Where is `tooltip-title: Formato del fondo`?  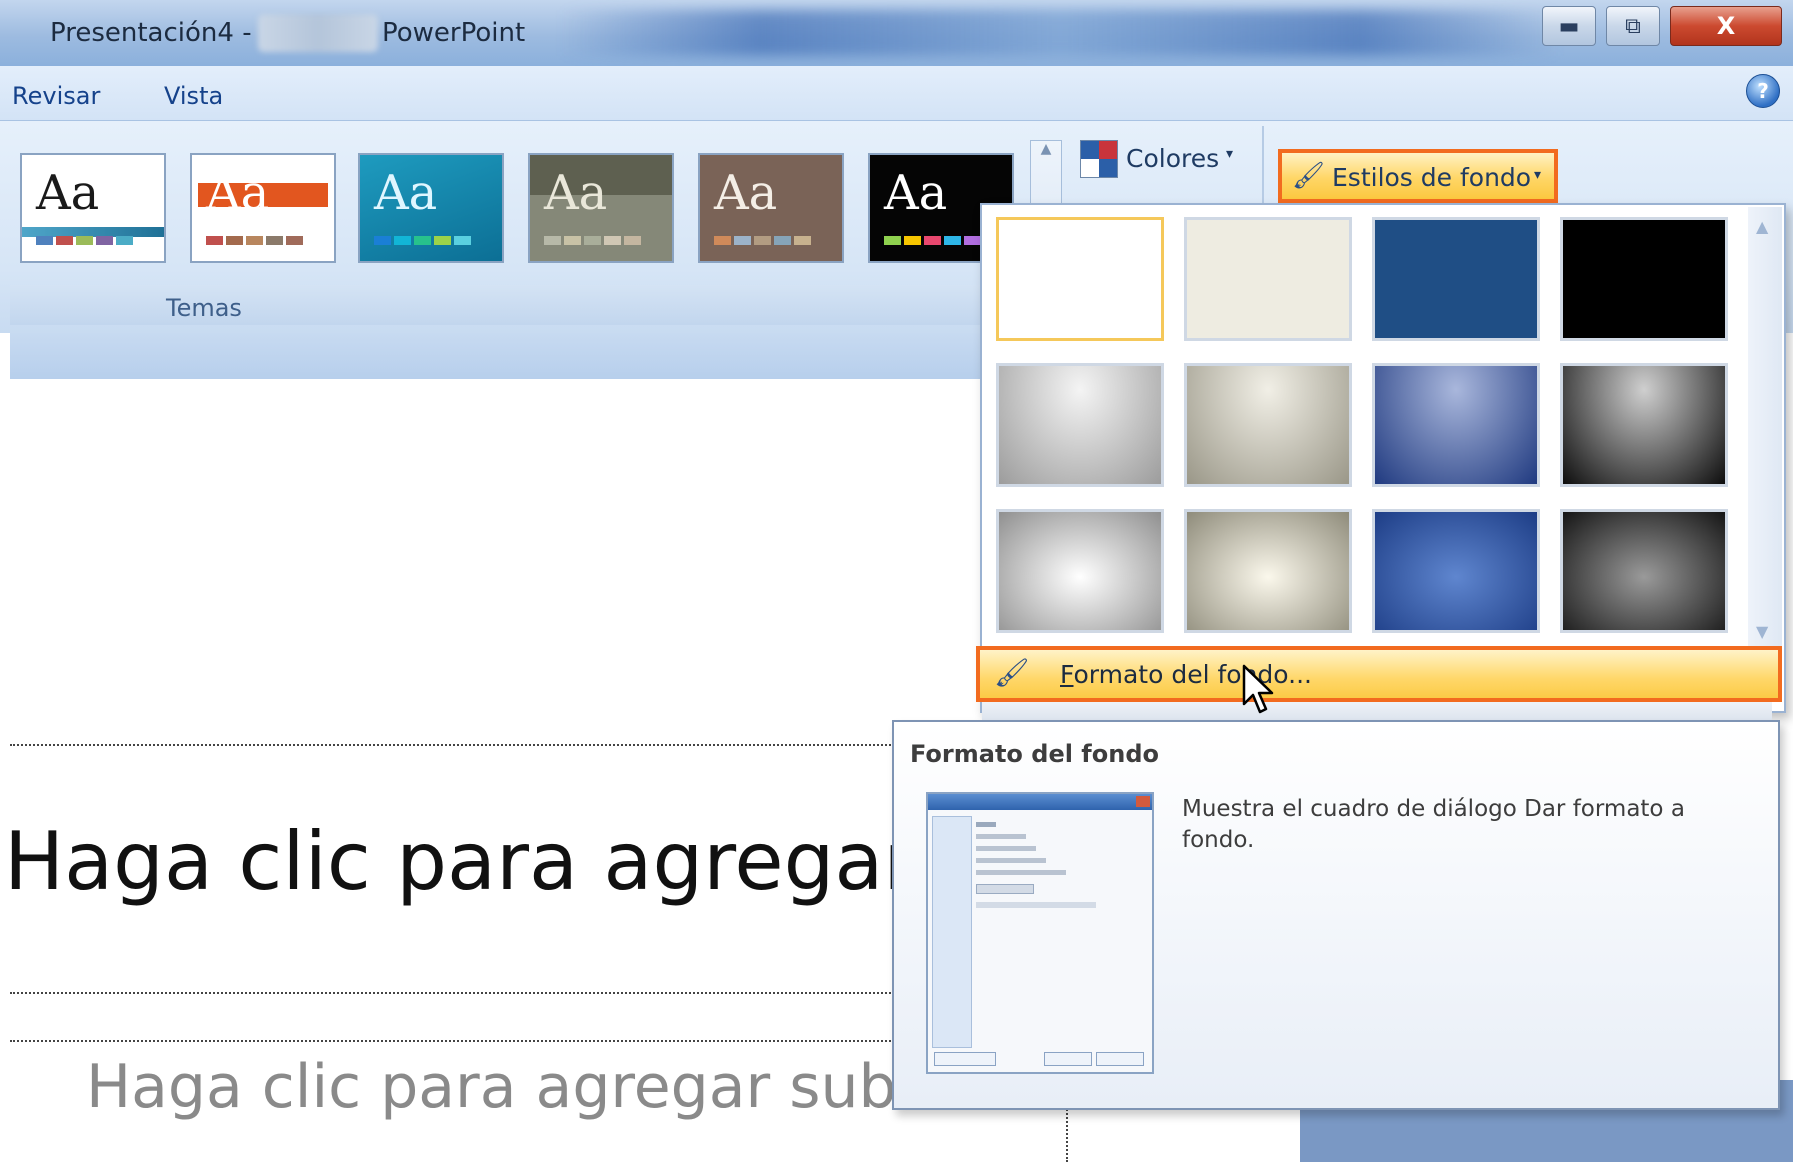 tooltip-title: Formato del fondo is located at coordinates (1034, 754).